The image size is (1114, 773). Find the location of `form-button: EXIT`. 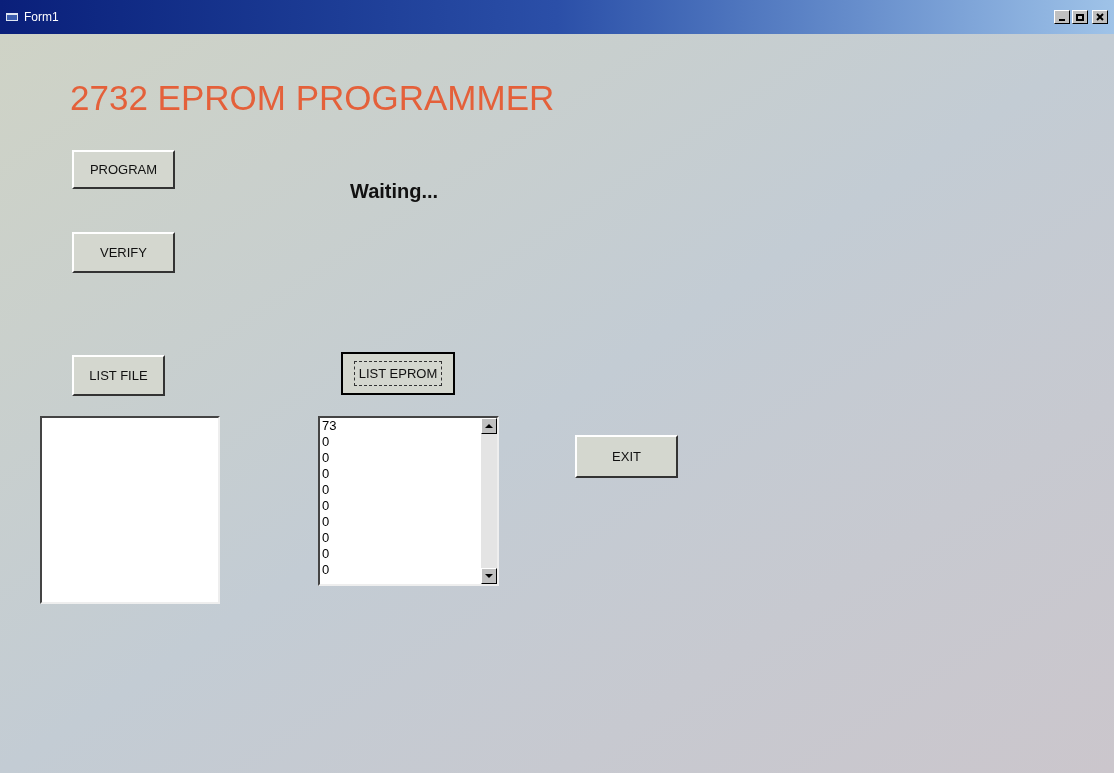

form-button: EXIT is located at coordinates (626, 456).